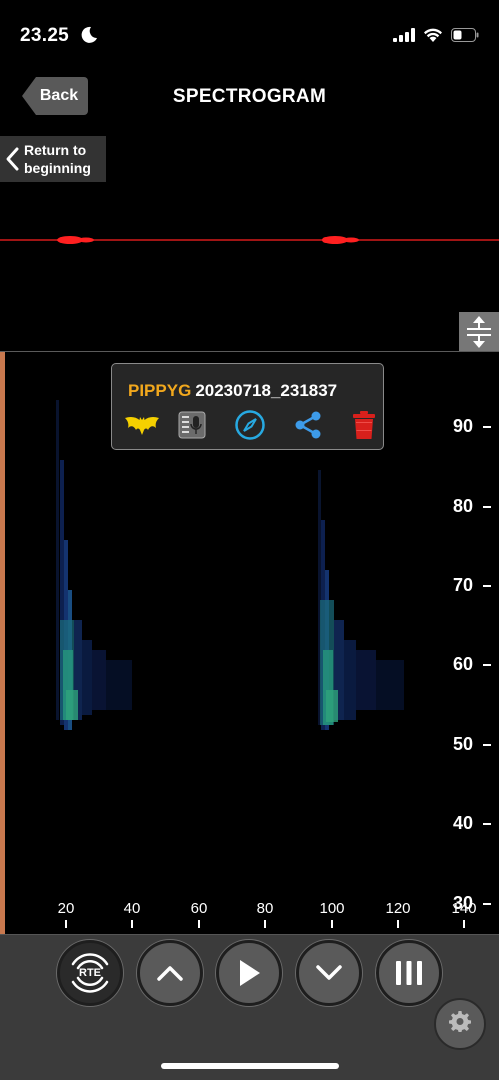 This screenshot has width=499, height=1080. Describe the element at coordinates (404, 34) in the screenshot. I see `signal-icon` at that location.